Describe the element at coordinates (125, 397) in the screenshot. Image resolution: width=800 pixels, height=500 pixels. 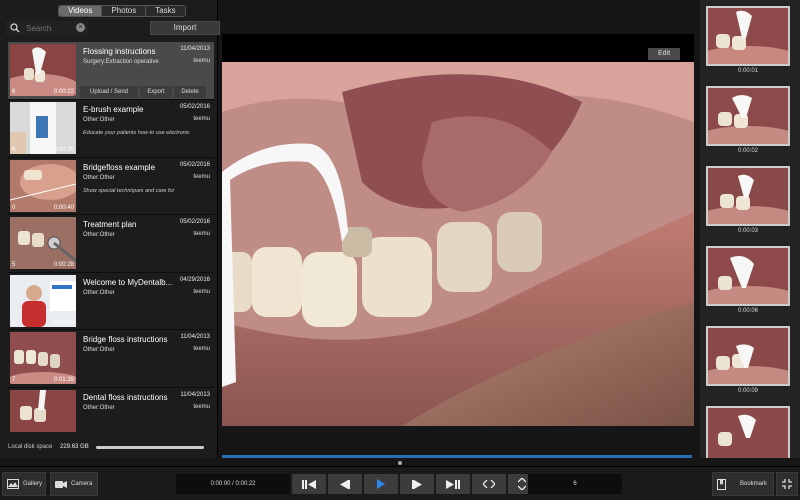
I see `video-title: Dental floss instructions` at that location.